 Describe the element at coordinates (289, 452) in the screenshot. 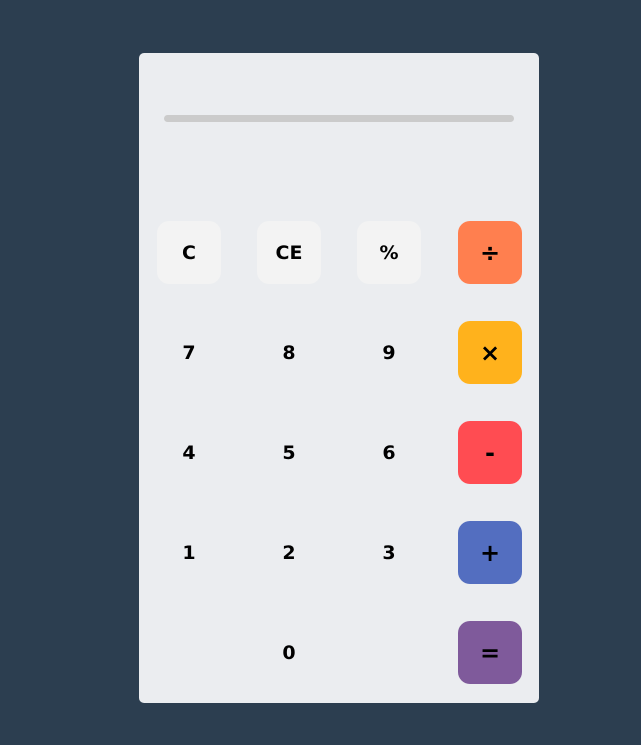

I see `digit-5-button: 5` at that location.